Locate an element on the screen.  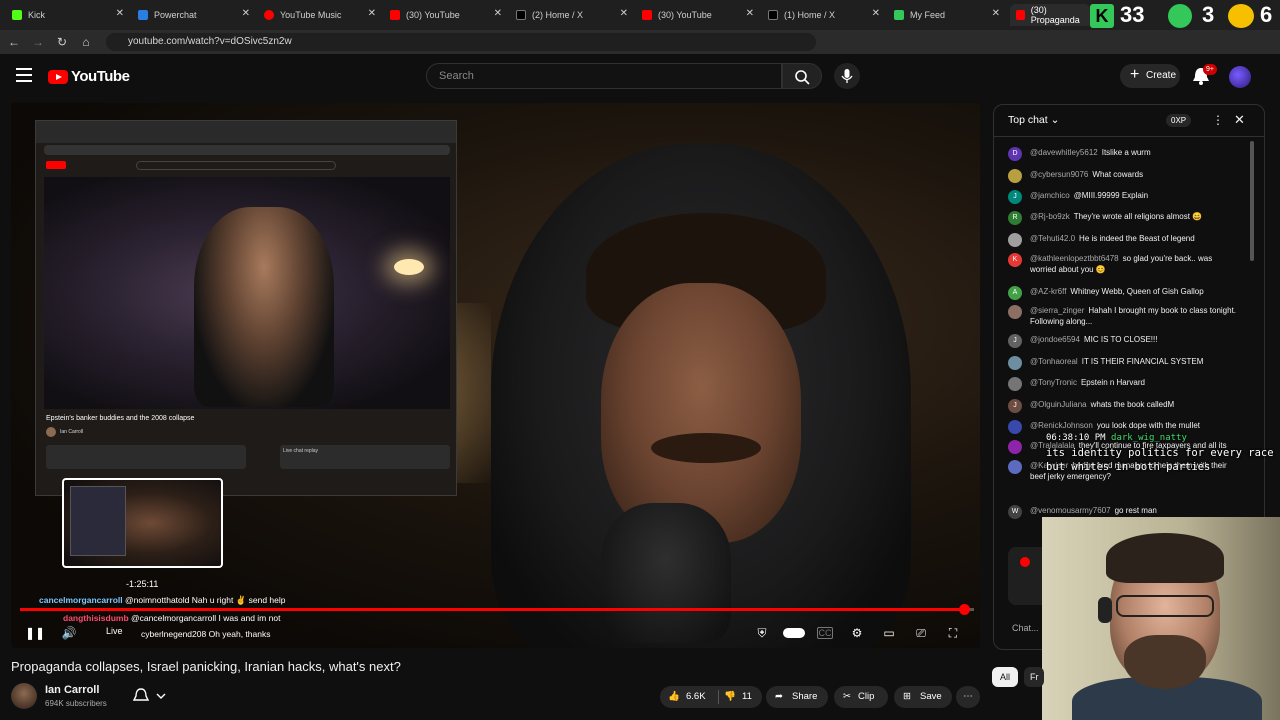
chat-username: @Tehuti42.0 is located at coordinates (1052, 238).